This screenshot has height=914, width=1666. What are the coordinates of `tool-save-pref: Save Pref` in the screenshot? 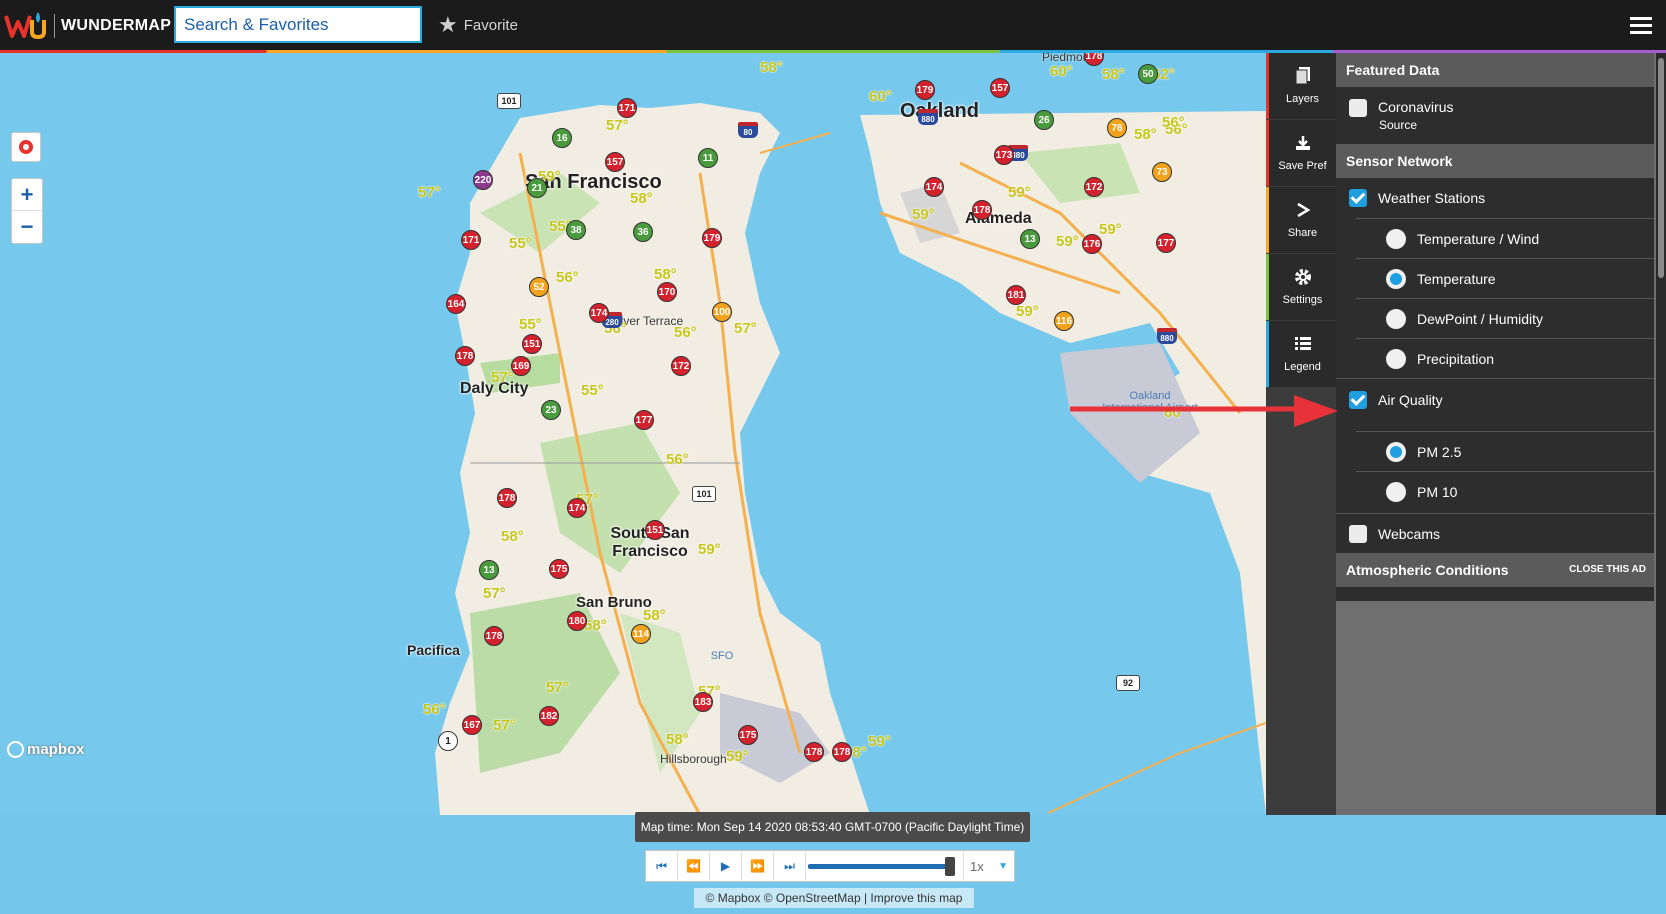 It's located at (1301, 153).